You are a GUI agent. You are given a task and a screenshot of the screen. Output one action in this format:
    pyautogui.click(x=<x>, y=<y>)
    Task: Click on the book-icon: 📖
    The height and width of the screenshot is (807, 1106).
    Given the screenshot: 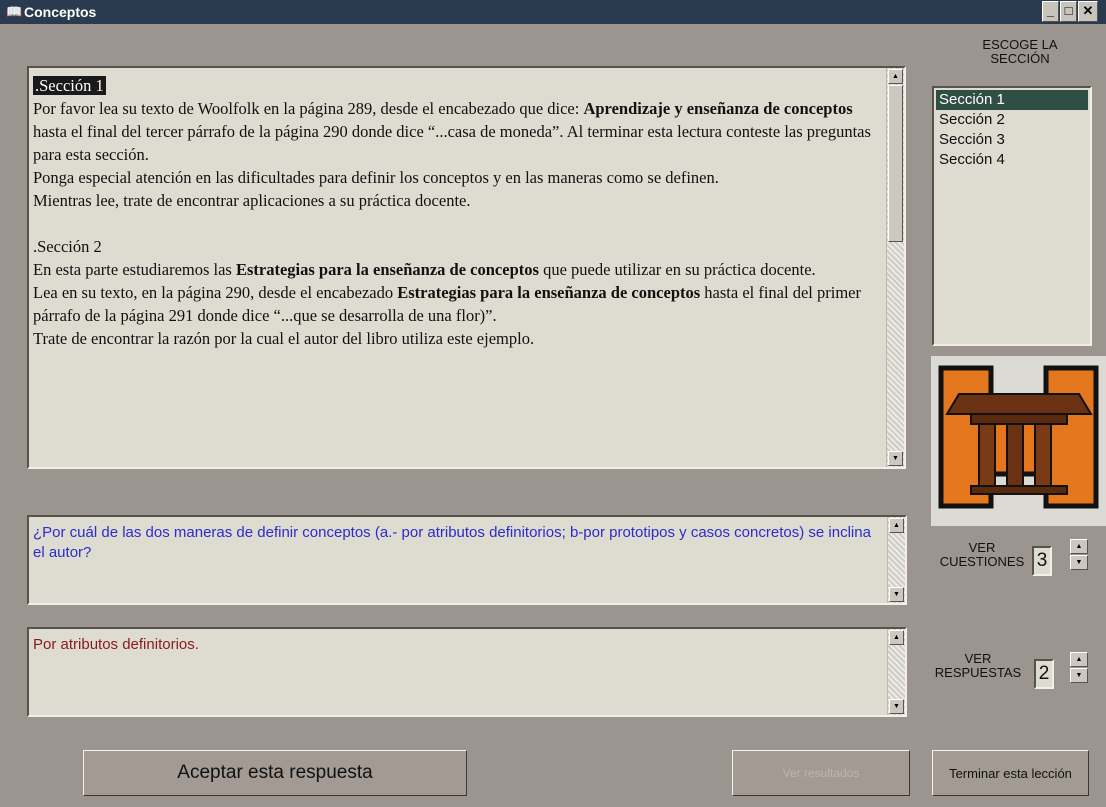 What is the action you would take?
    pyautogui.click(x=14, y=11)
    